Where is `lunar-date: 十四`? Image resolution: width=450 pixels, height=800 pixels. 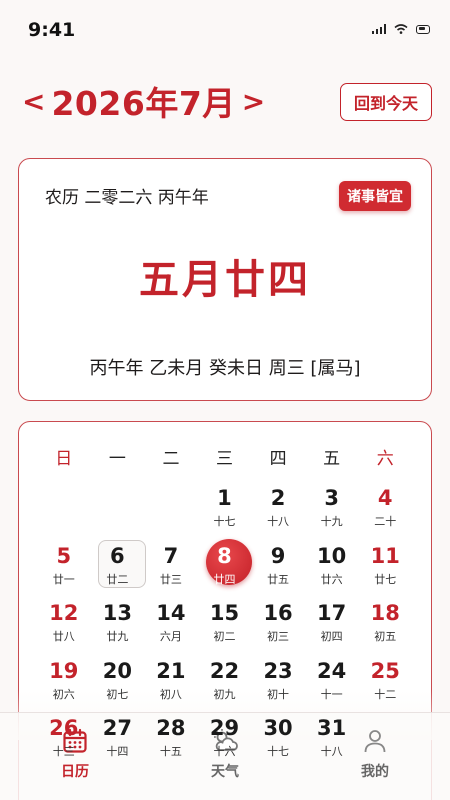
lunar-date: 十四 is located at coordinates (117, 751).